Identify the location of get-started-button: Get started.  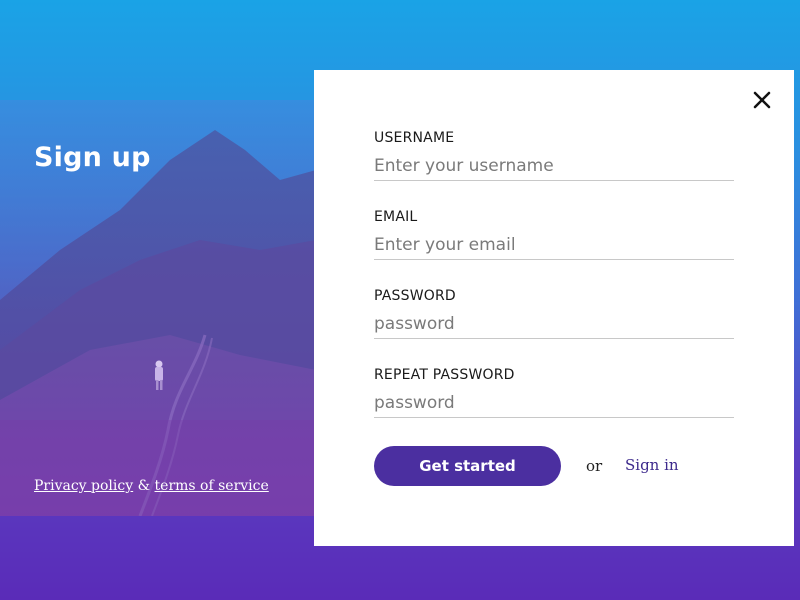
(467, 466).